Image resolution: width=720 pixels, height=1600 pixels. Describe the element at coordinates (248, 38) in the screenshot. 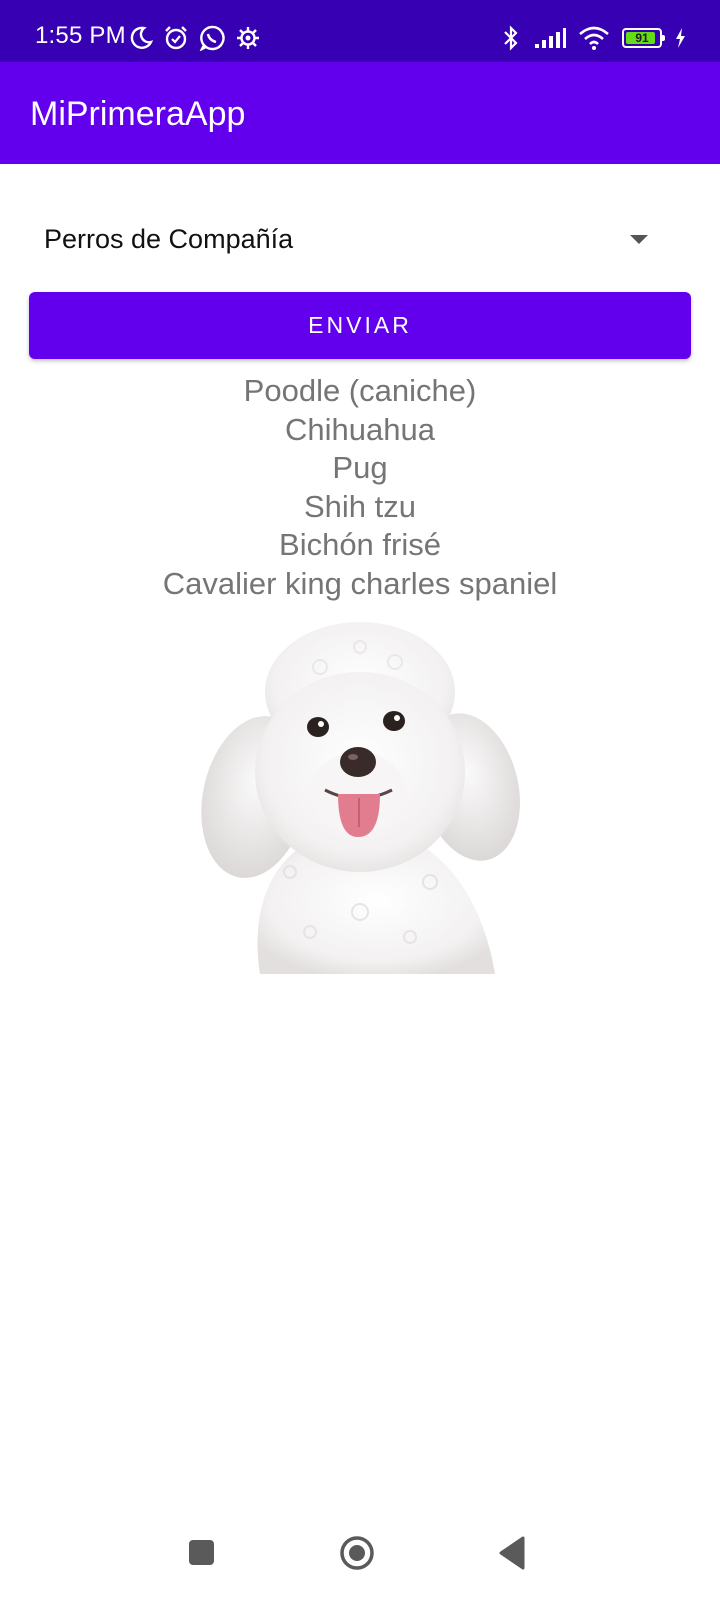

I see `settings-icon` at that location.